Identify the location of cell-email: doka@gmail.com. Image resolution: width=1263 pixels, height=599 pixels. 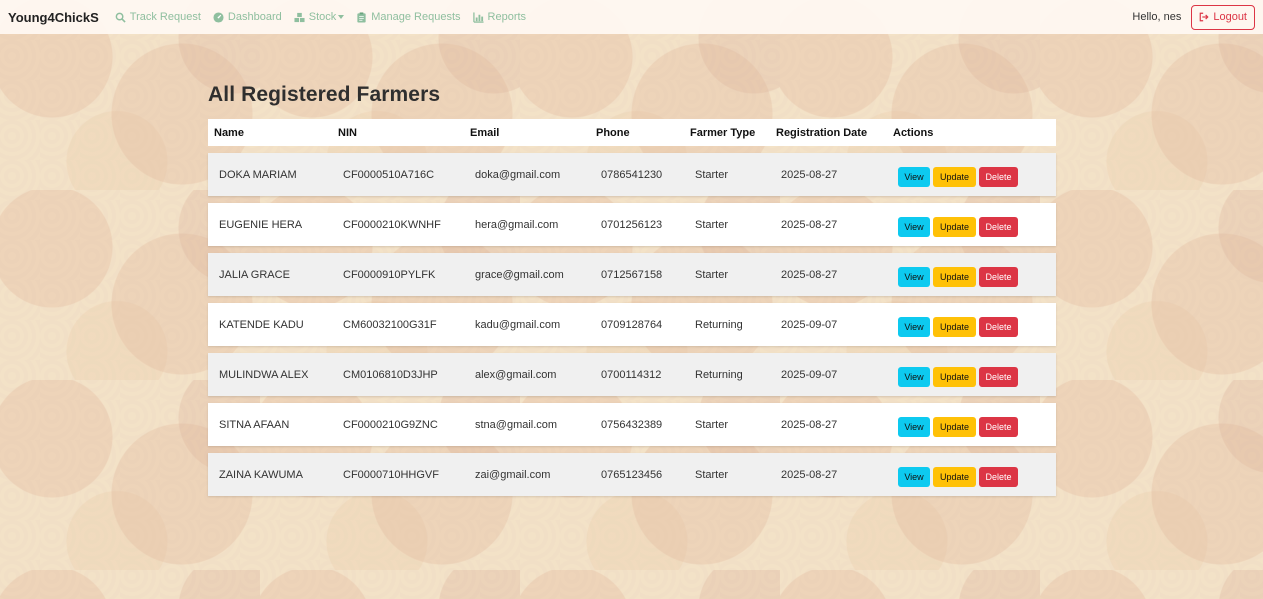
(518, 174).